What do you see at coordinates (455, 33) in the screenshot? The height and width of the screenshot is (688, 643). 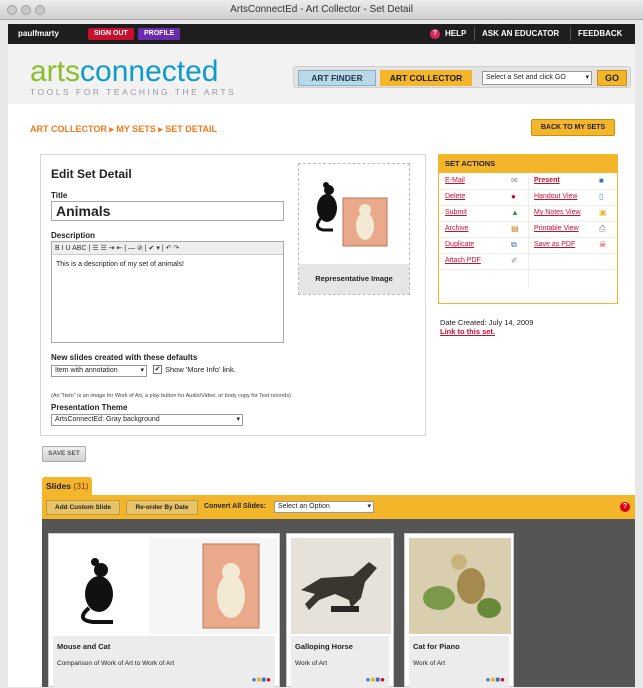 I see `help-link: HELP` at bounding box center [455, 33].